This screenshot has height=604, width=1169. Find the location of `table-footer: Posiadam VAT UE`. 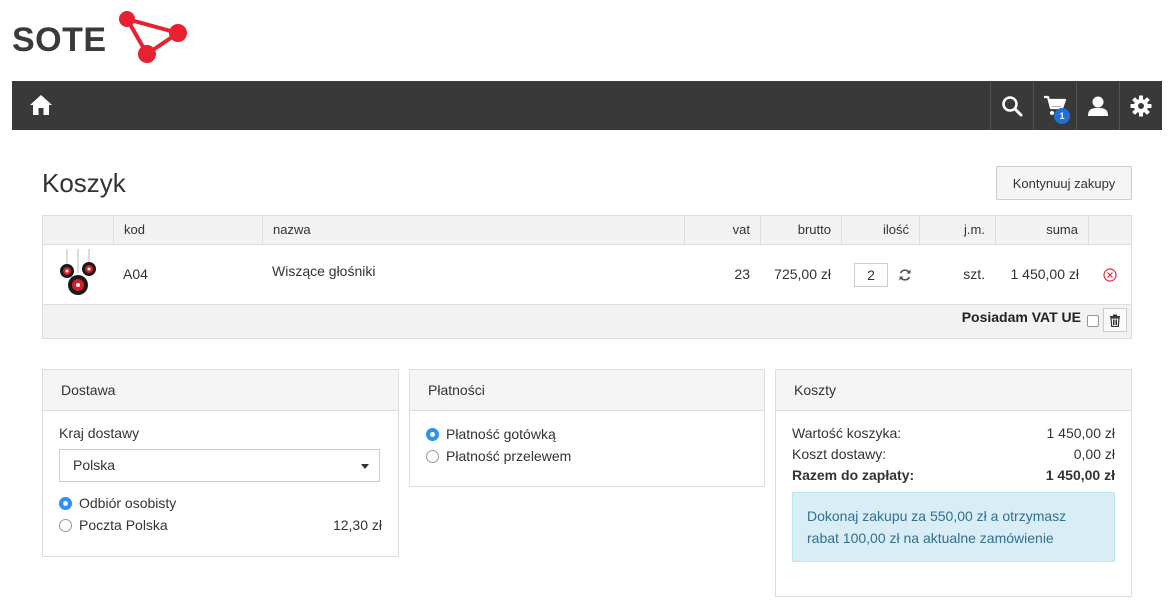

table-footer: Posiadam VAT UE is located at coordinates (587, 321).